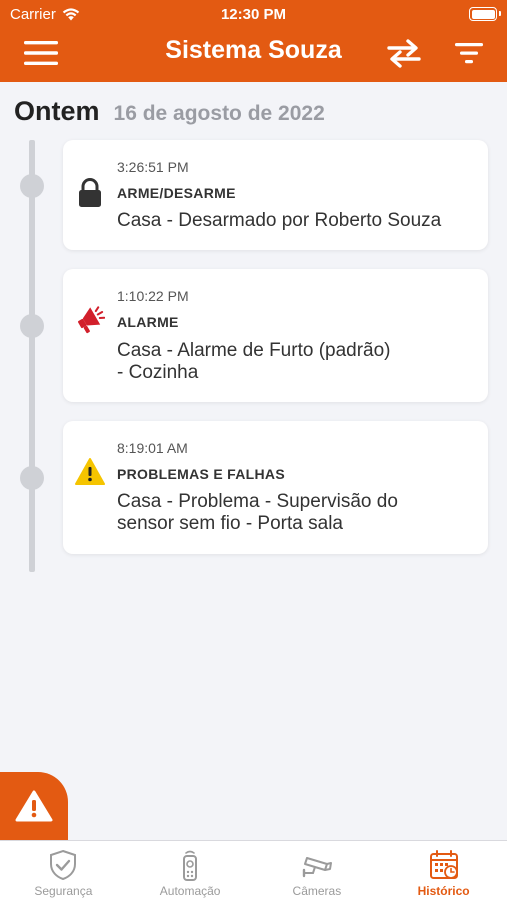 The width and height of the screenshot is (507, 900). I want to click on app-header: Carrier 12:30 PM Sistema Souza, so click(253, 41).